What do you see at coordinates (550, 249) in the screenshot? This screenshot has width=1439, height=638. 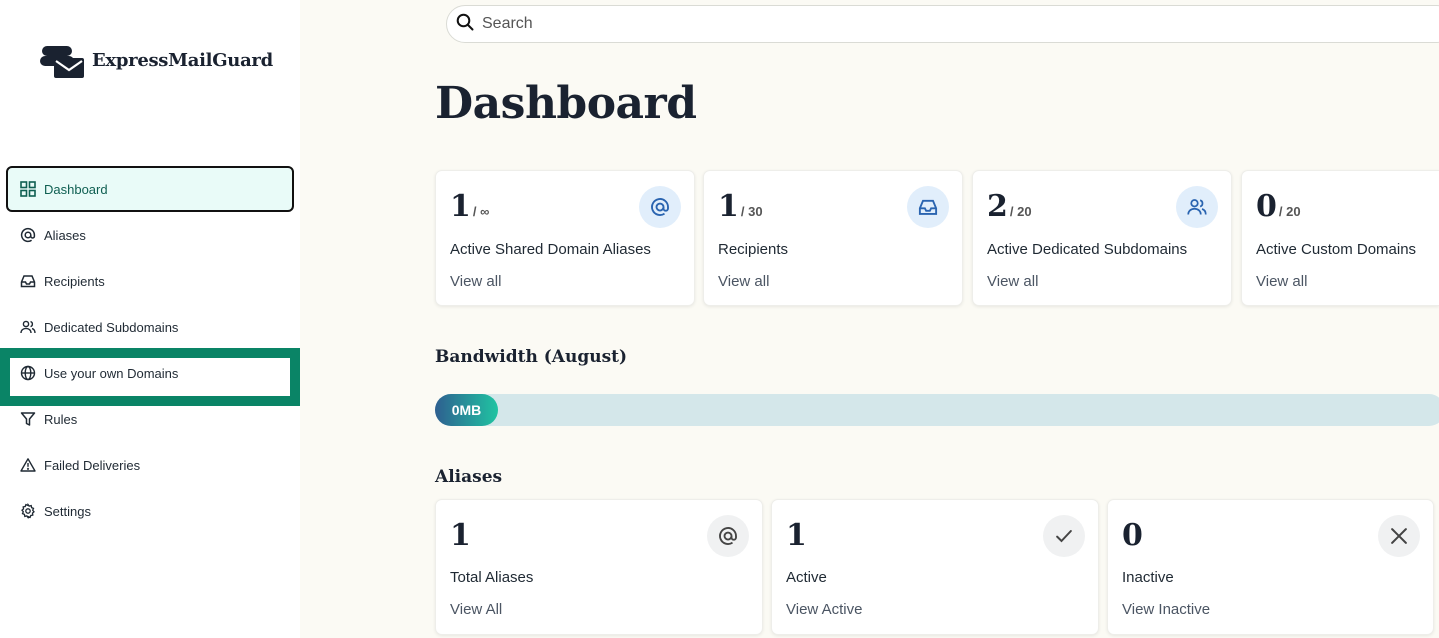 I see `stat-label: Active Shared Domain Aliases` at bounding box center [550, 249].